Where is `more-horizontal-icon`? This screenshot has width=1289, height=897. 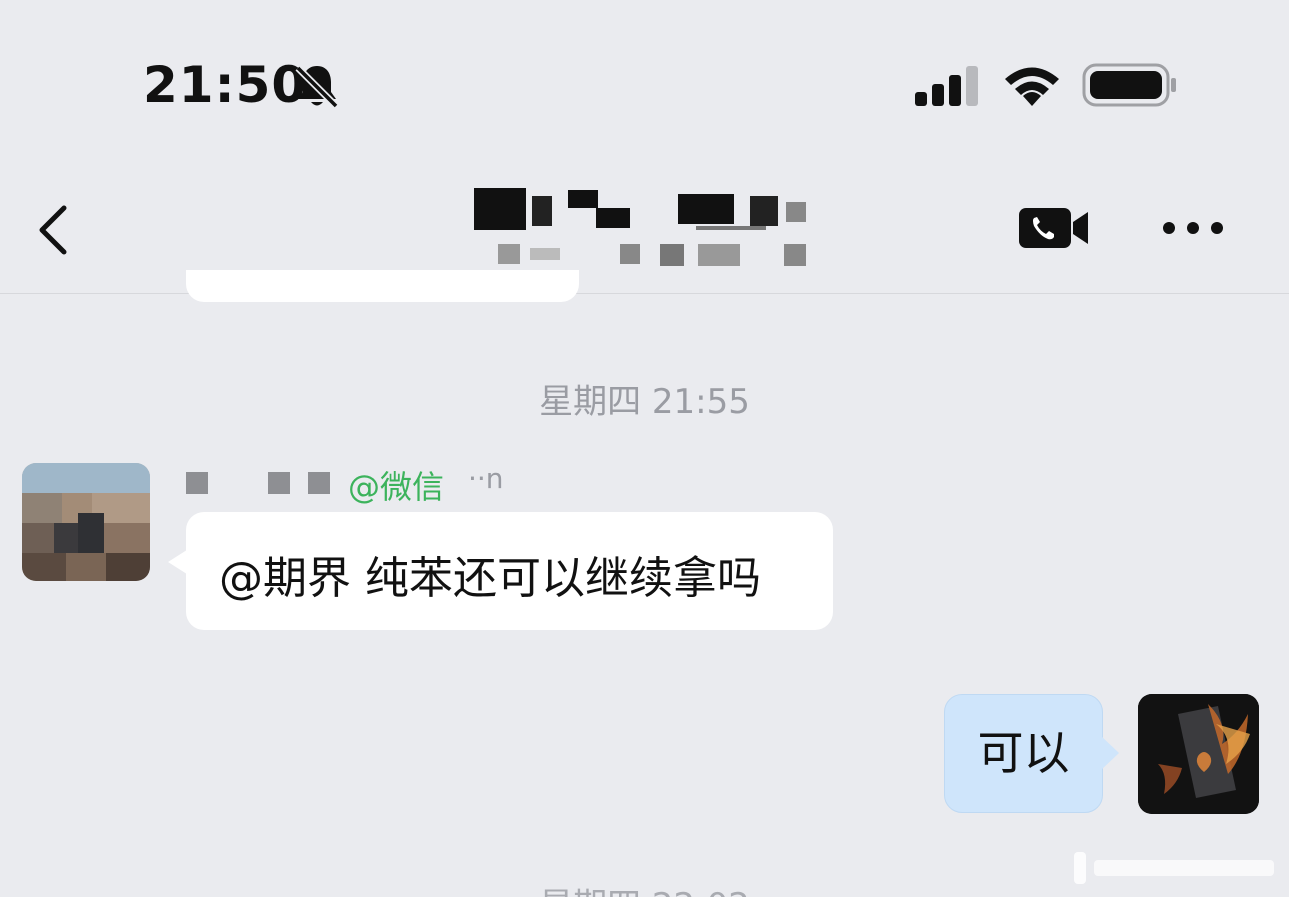
more-horizontal-icon is located at coordinates (1193, 228).